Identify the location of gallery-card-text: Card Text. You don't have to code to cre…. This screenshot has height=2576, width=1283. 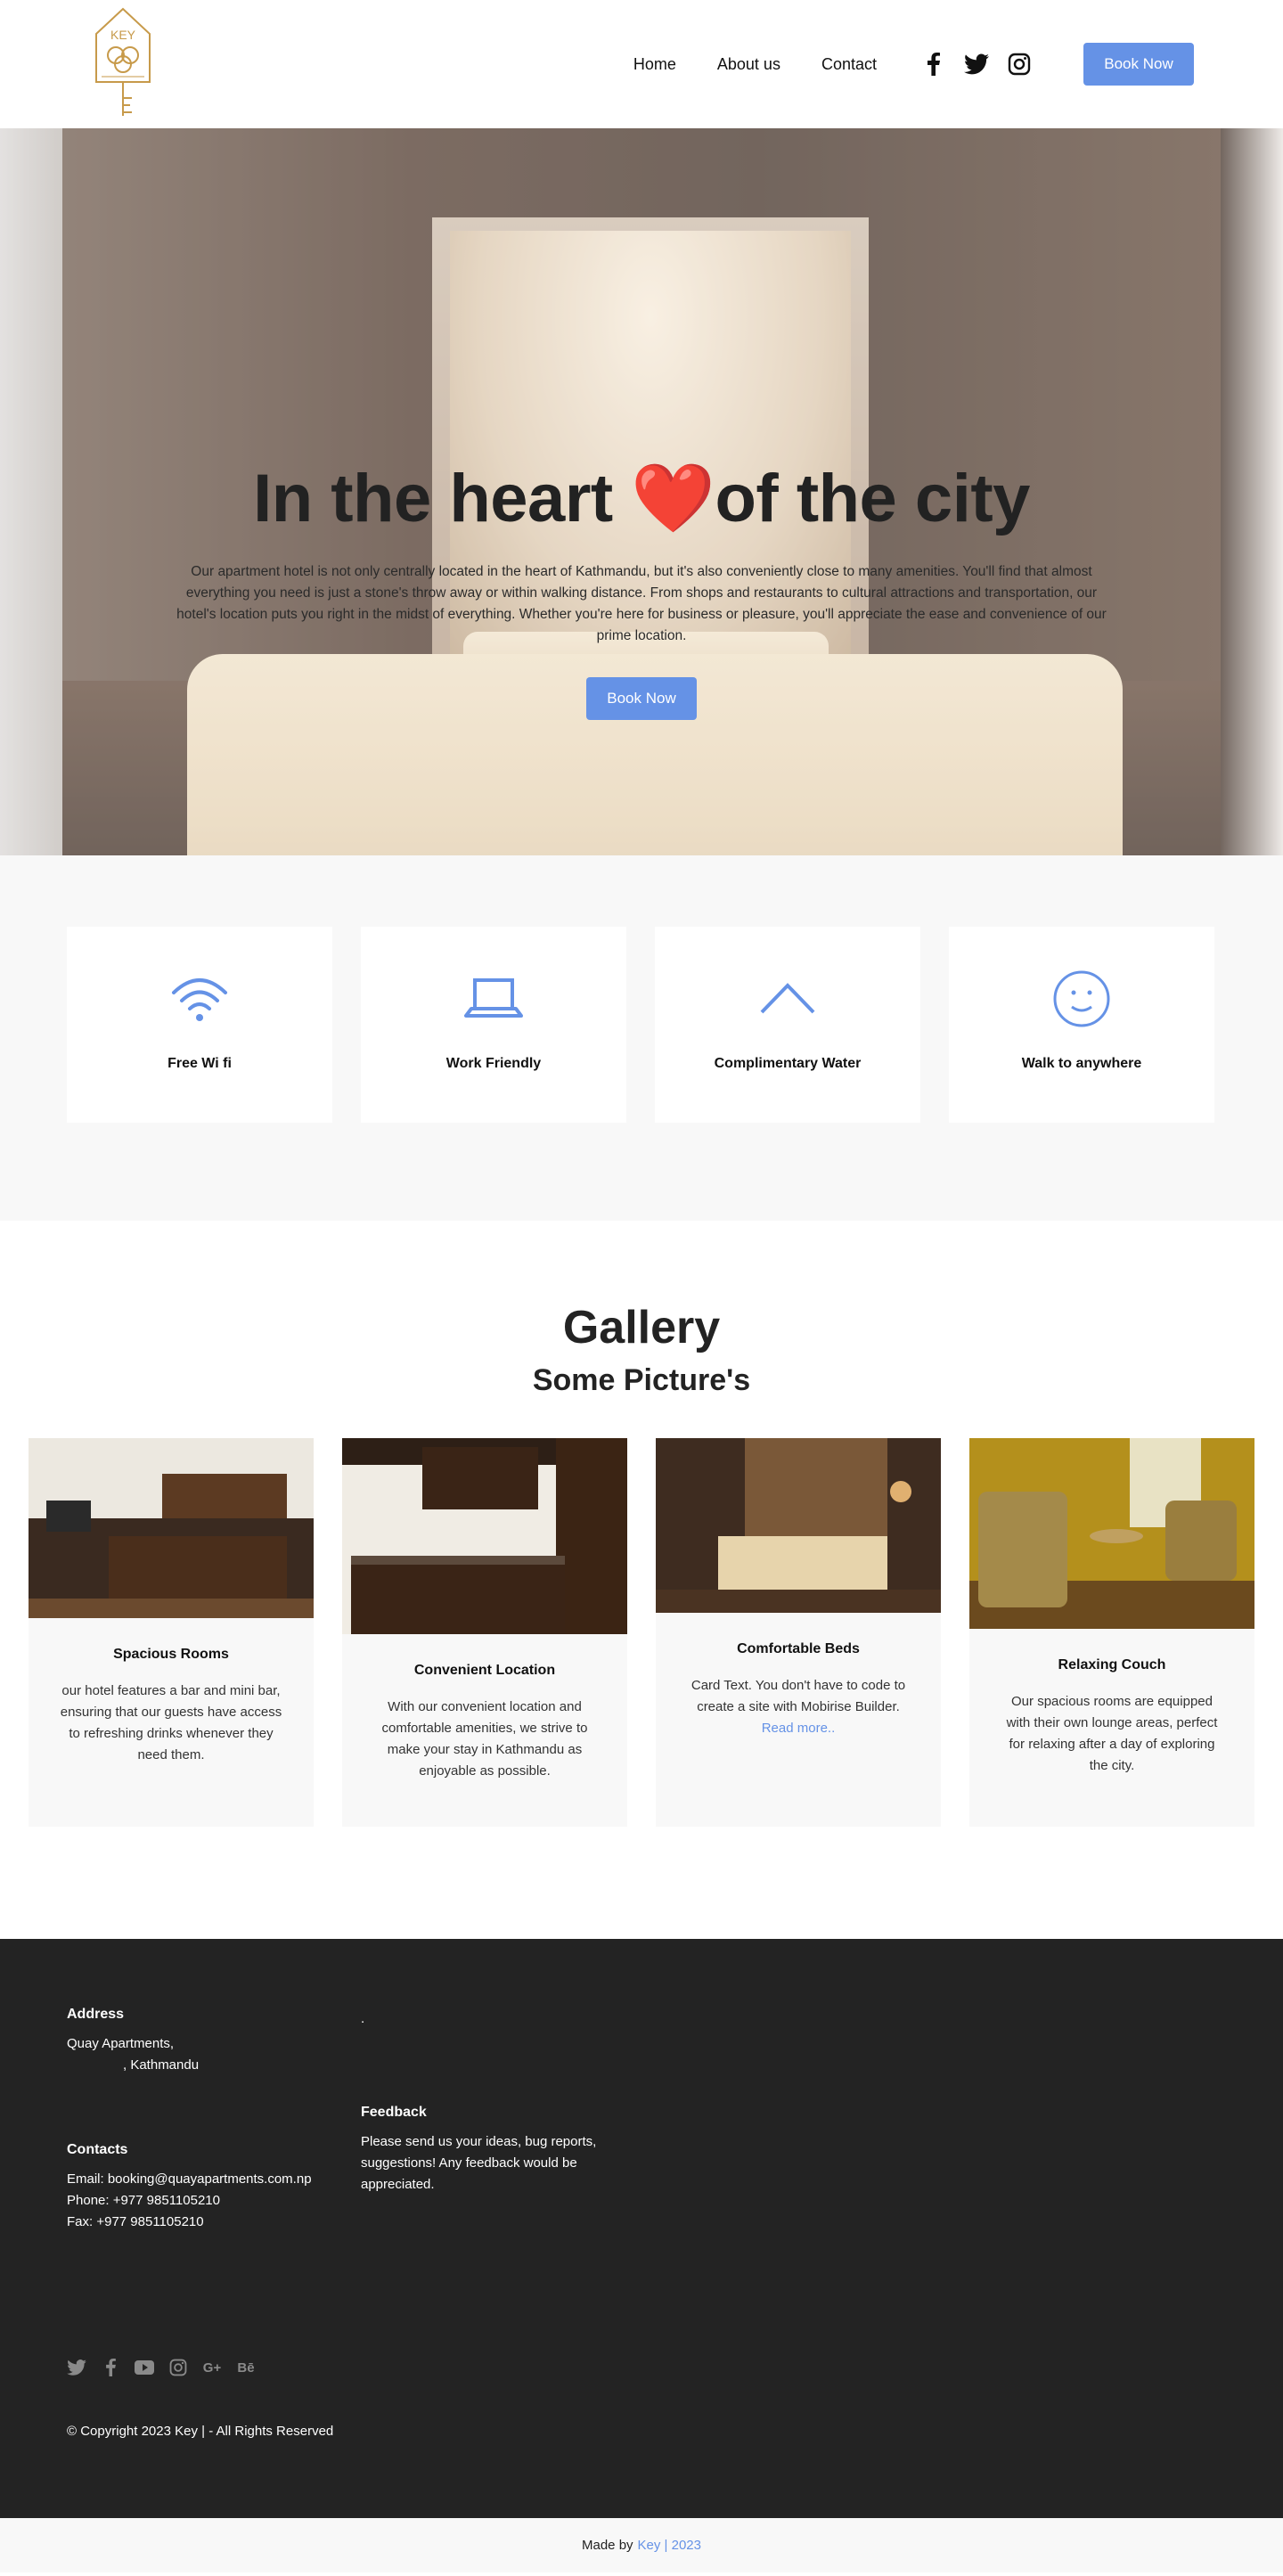
(798, 1707).